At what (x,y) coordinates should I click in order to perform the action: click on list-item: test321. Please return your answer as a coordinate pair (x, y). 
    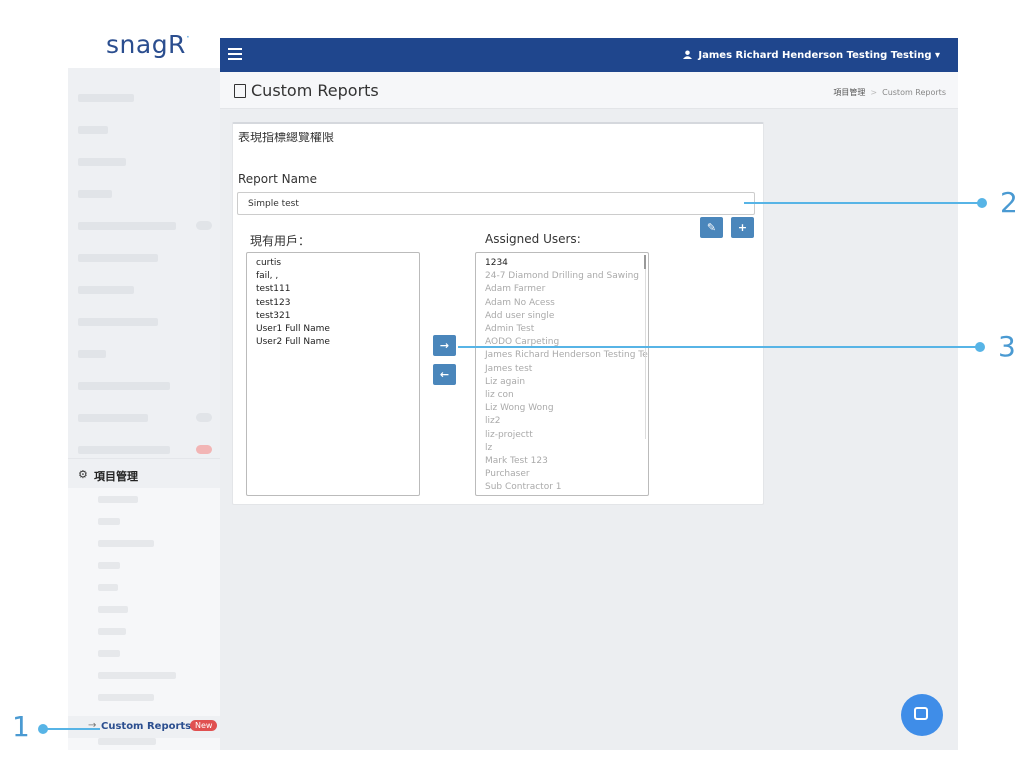
    Looking at the image, I should click on (333, 316).